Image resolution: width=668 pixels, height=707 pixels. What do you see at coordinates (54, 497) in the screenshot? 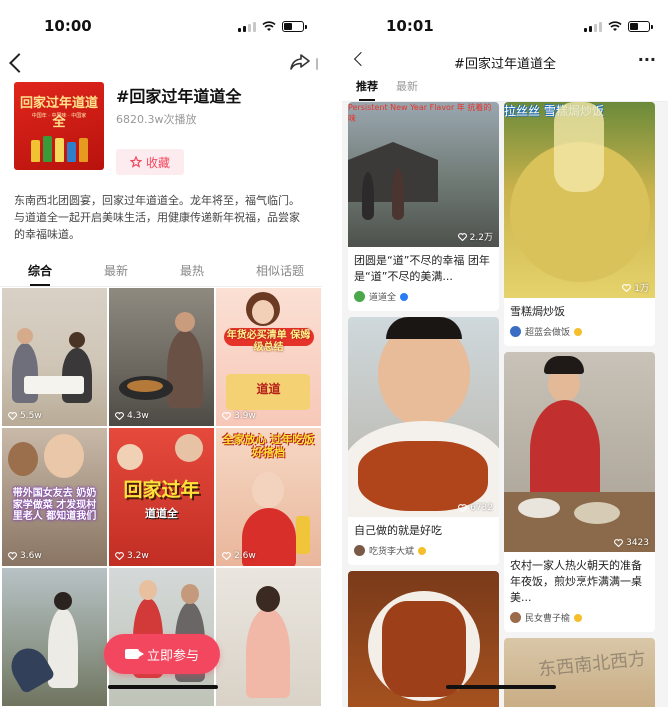
I see `video-tile: 带外国女友去 奶奶家学做菜 才发现村里老人 都知道我们 3.6w` at bounding box center [54, 497].